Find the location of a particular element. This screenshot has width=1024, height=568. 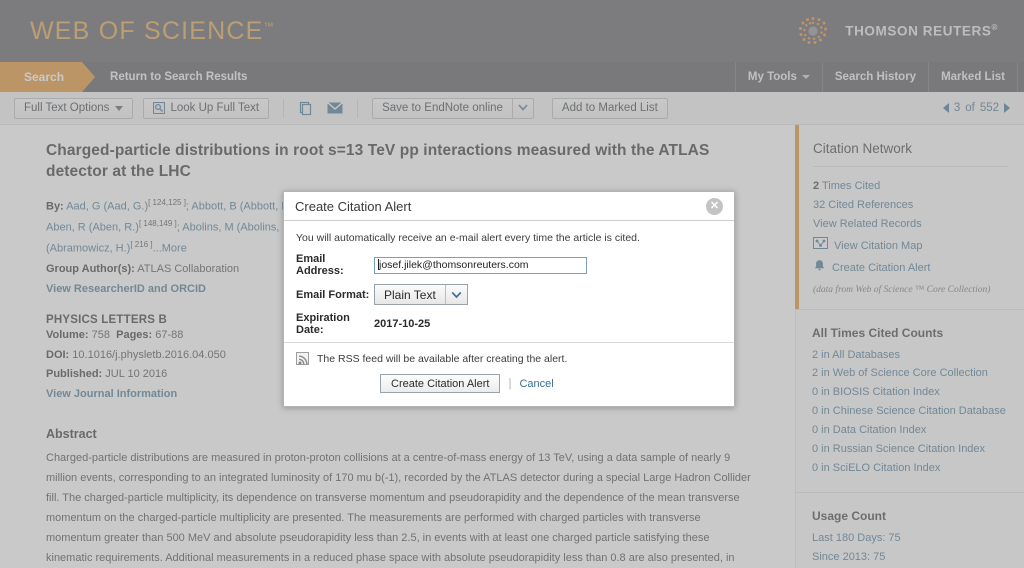

nav-item-my-tools: My Tools is located at coordinates (778, 77).